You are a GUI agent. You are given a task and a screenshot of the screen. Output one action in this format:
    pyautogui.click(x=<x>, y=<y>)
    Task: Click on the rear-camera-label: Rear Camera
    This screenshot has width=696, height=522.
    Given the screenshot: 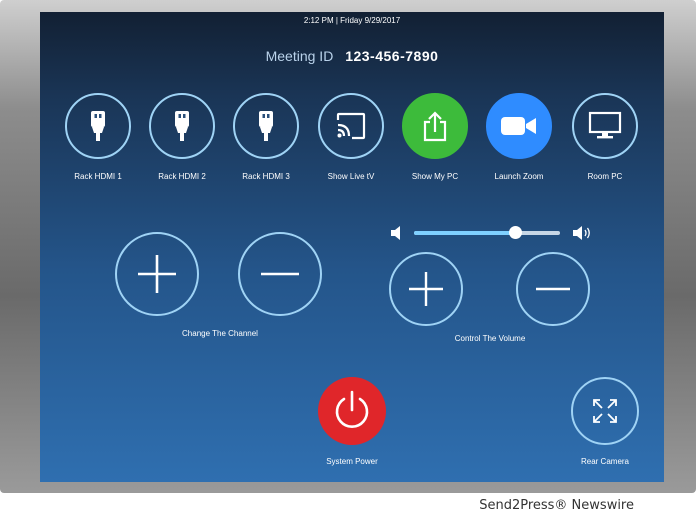 What is the action you would take?
    pyautogui.click(x=604, y=461)
    